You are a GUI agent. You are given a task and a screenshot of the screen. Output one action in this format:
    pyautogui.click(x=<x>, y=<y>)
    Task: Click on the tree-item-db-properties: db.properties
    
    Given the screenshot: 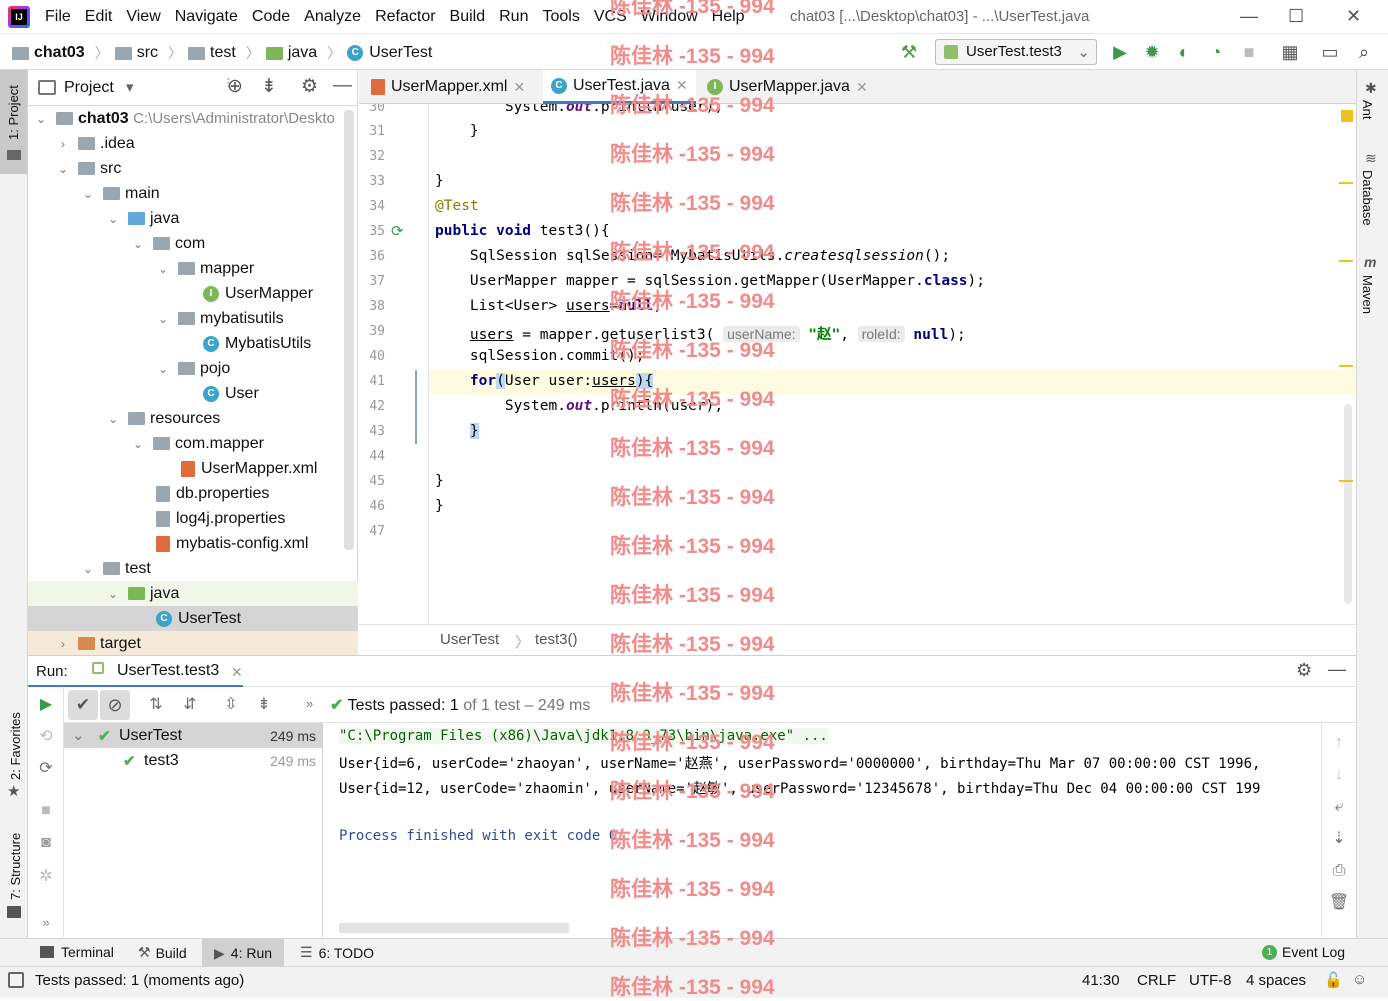 What is the action you would take?
    pyautogui.click(x=193, y=493)
    